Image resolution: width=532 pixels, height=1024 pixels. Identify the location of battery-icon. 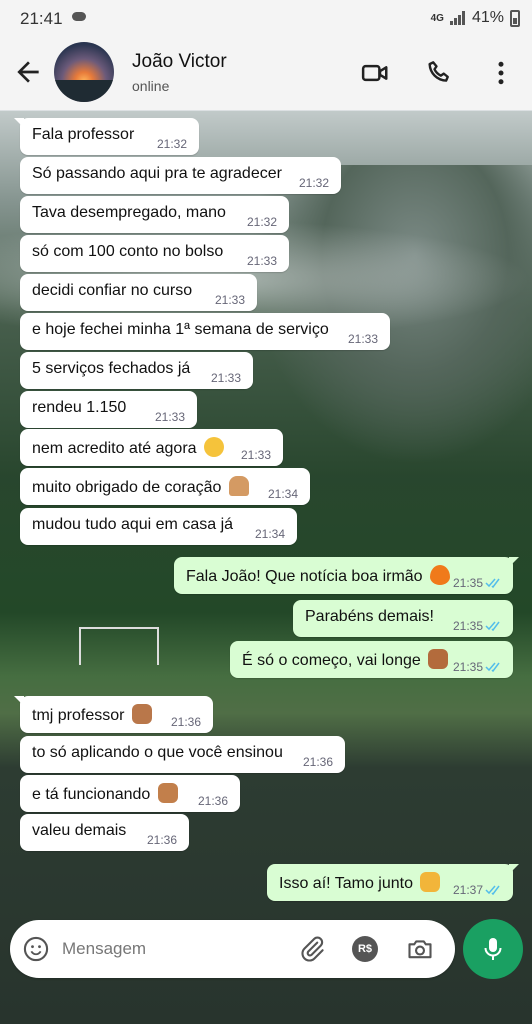
(515, 18).